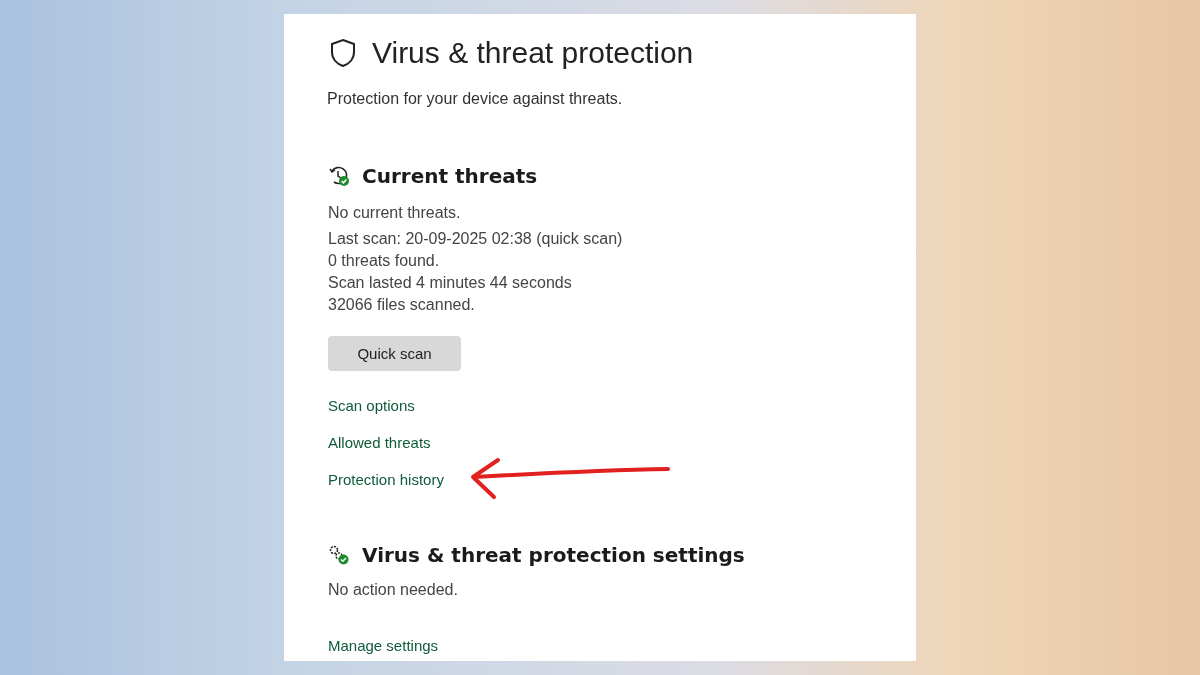  Describe the element at coordinates (450, 283) in the screenshot. I see `scan-detail: Scan lasted 4 minutes 44 seconds` at that location.